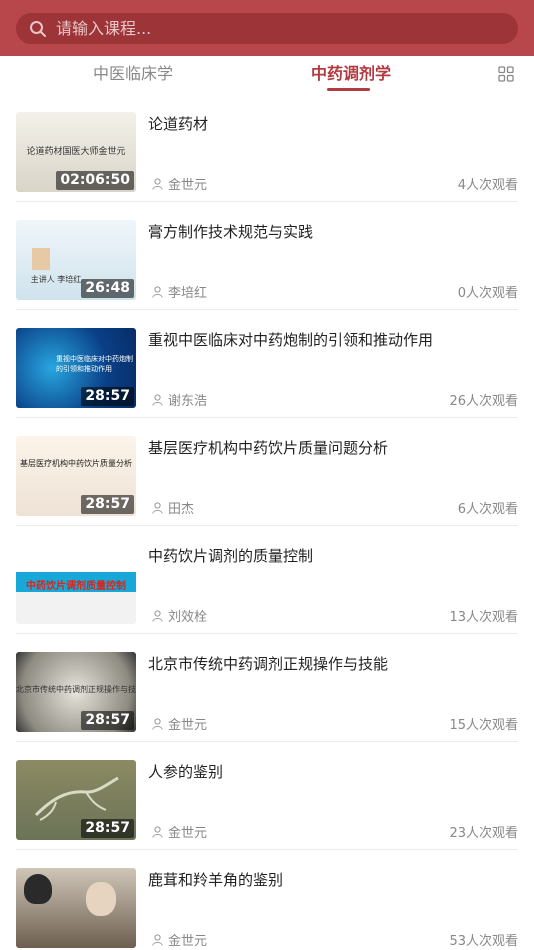 The height and width of the screenshot is (950, 534). What do you see at coordinates (348, 89) in the screenshot?
I see `active-tab-indicator` at bounding box center [348, 89].